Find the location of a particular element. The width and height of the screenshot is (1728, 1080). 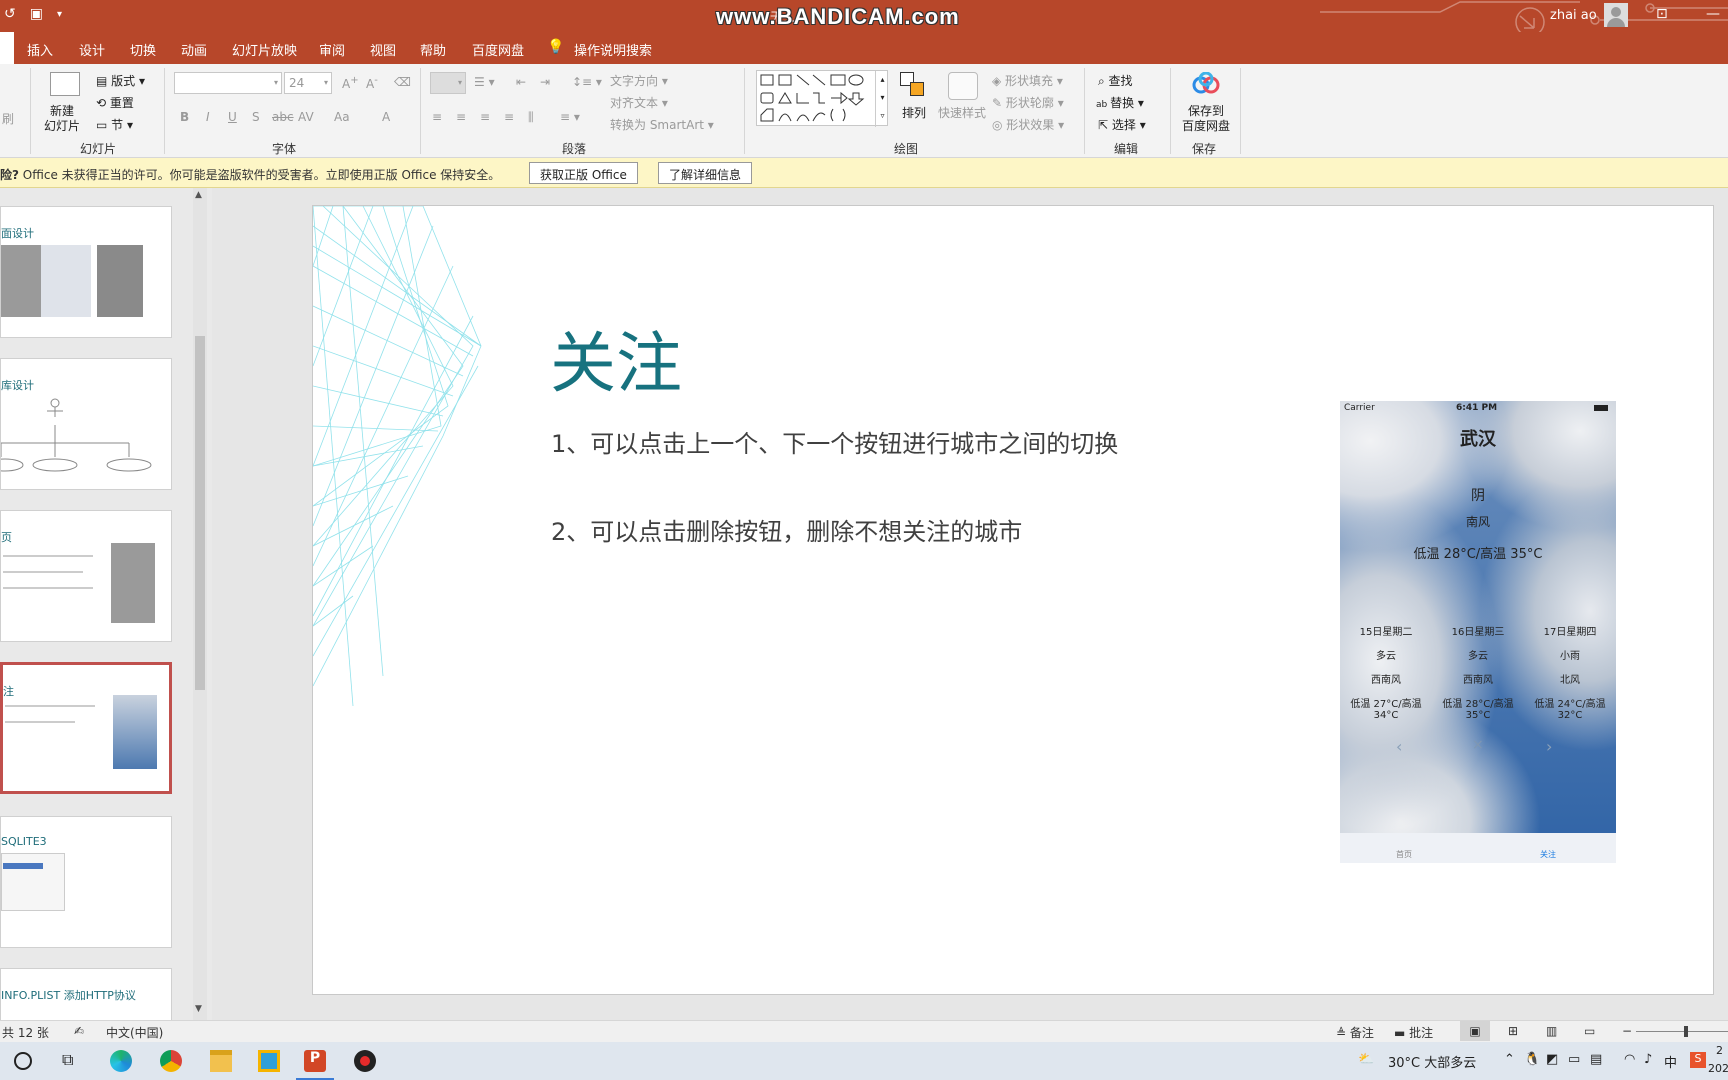

save-to-netdisk-button: 保存到 百度网盘 is located at coordinates (1206, 119).